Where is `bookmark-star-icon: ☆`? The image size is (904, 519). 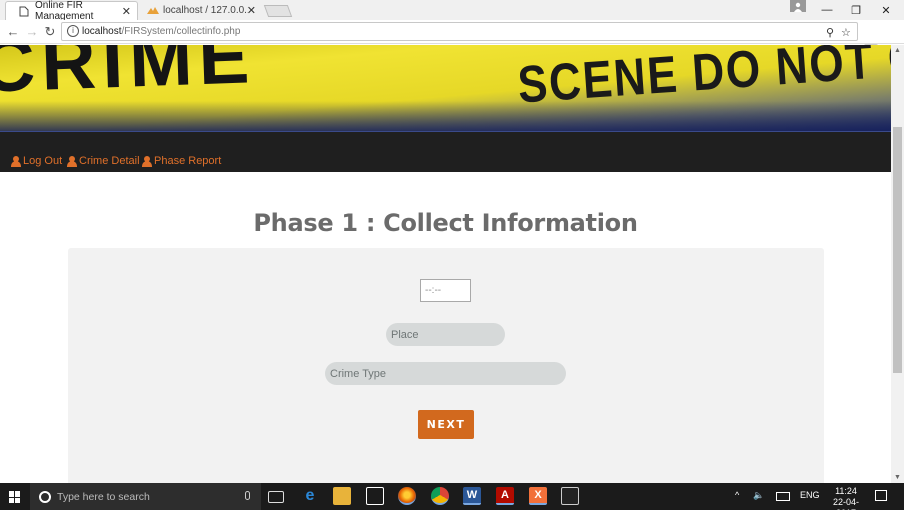 bookmark-star-icon: ☆ is located at coordinates (846, 32).